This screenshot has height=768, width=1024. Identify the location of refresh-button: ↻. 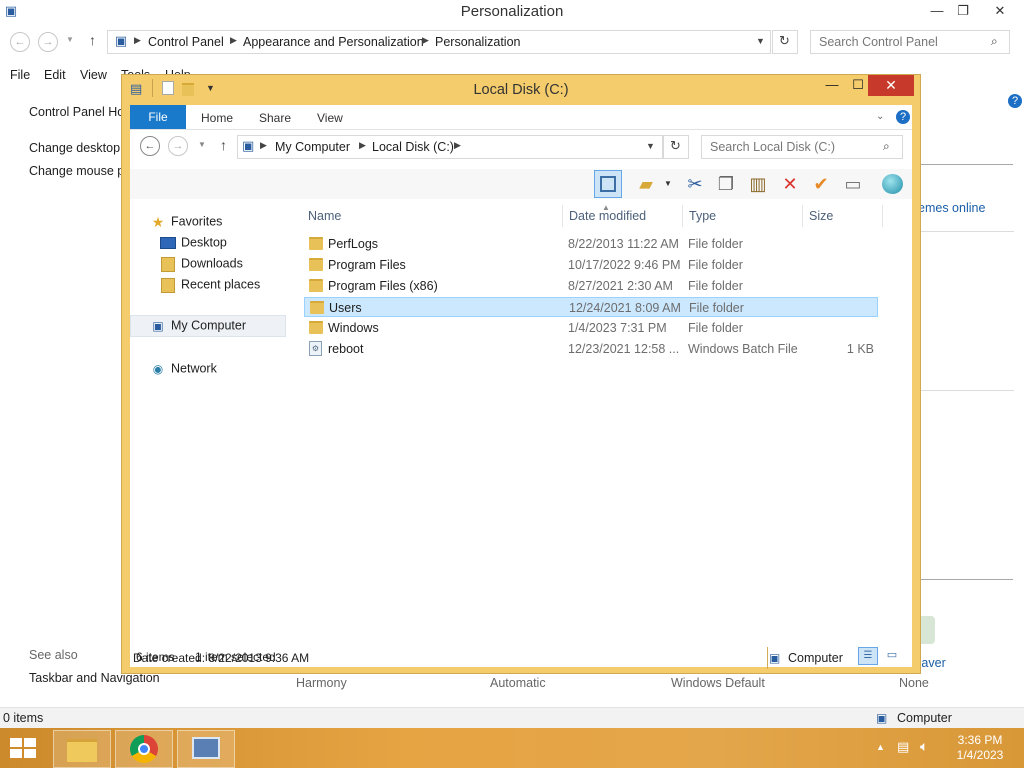
(785, 42).